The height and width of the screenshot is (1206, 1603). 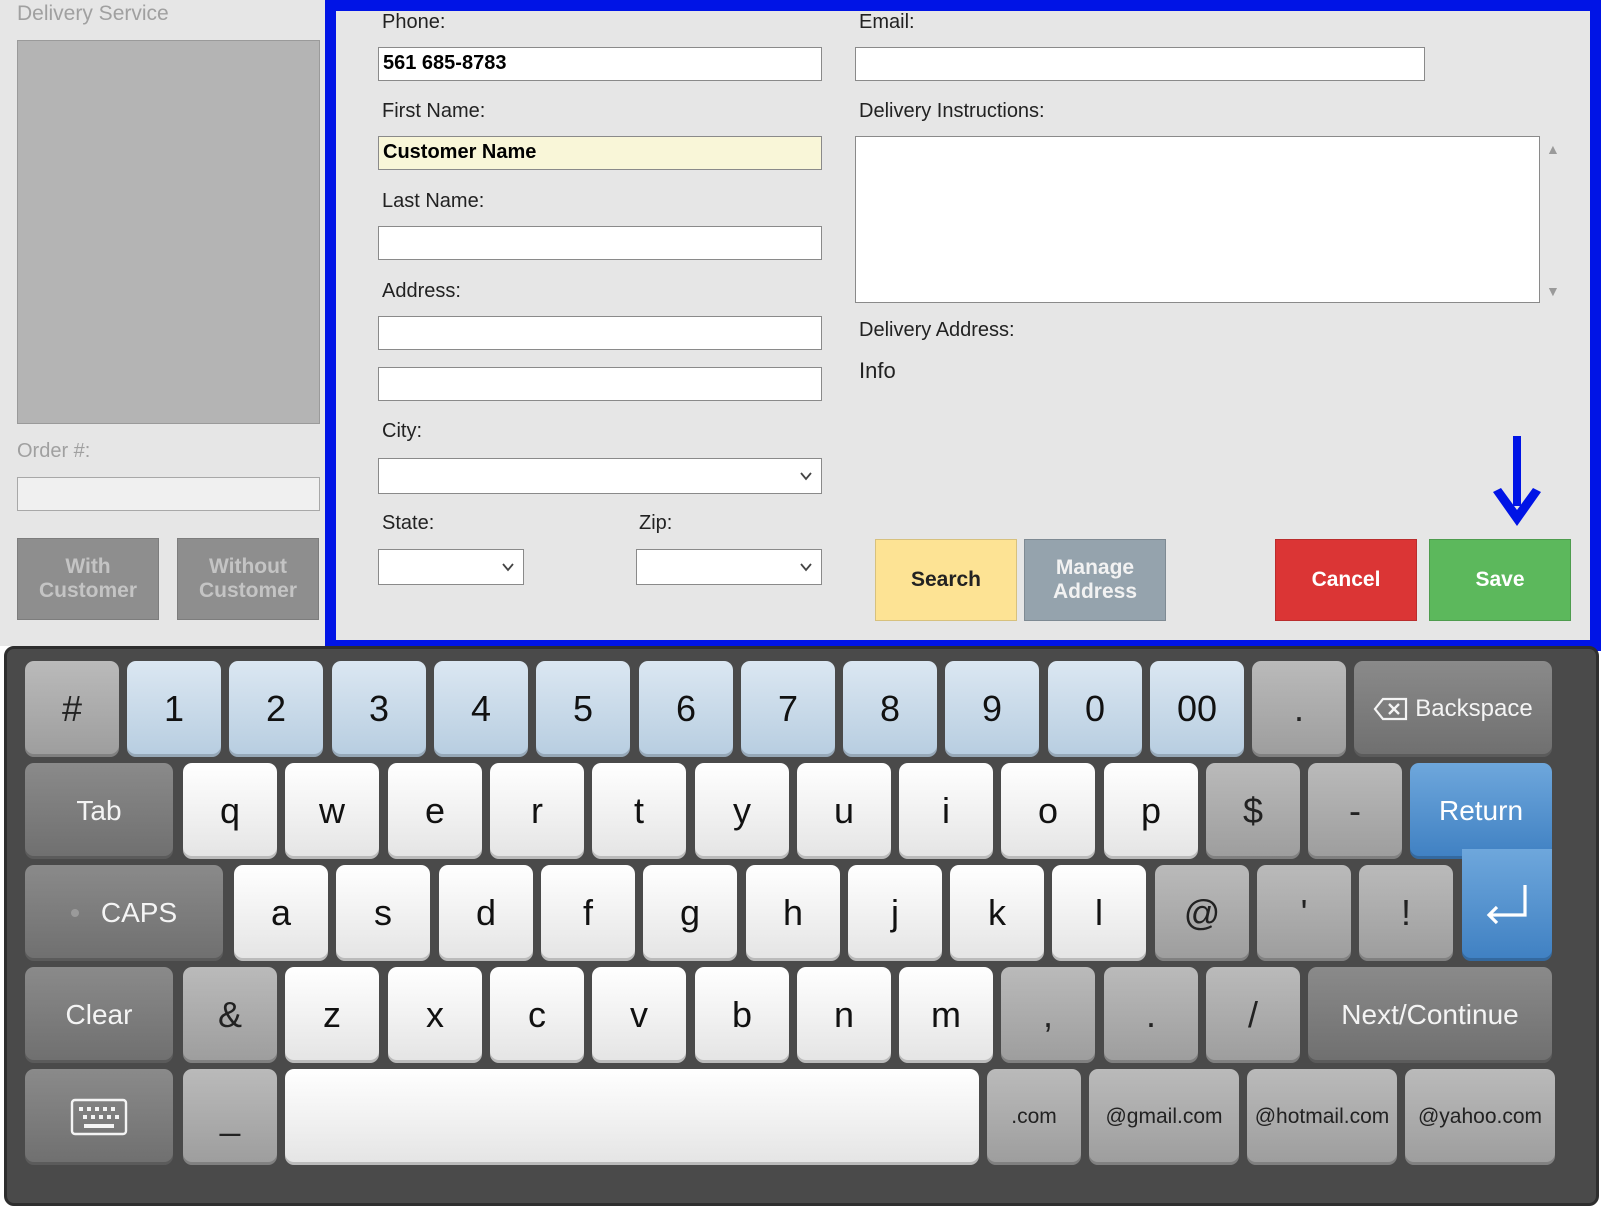 What do you see at coordinates (537, 1015) in the screenshot?
I see `key-c: c` at bounding box center [537, 1015].